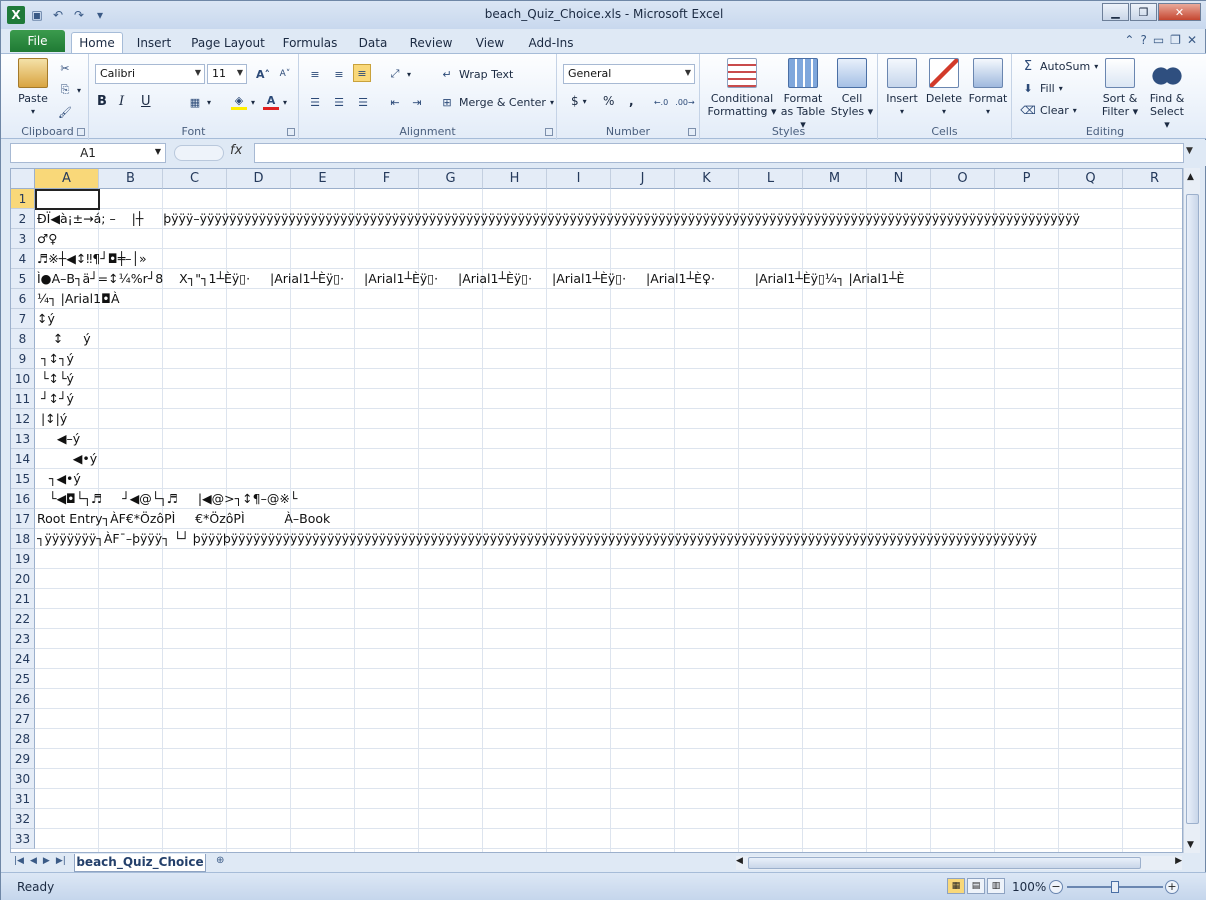  Describe the element at coordinates (719, 153) in the screenshot. I see `formula-input` at that location.